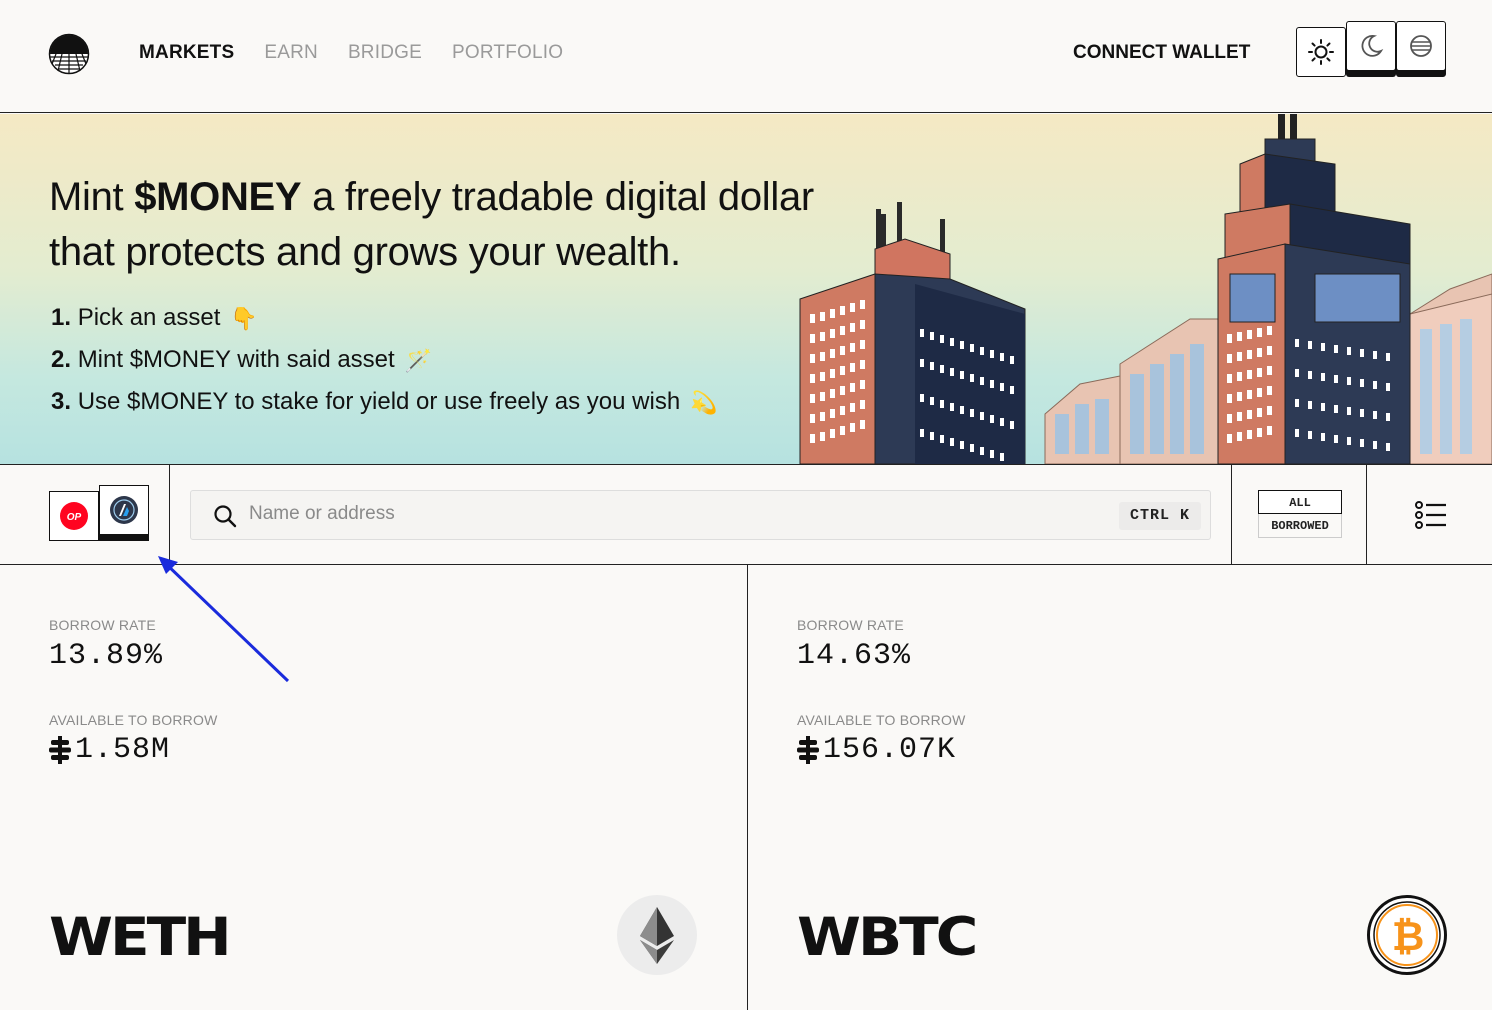 The image size is (1492, 1010). I want to click on bitcoin-icon: ₿, so click(1407, 935).